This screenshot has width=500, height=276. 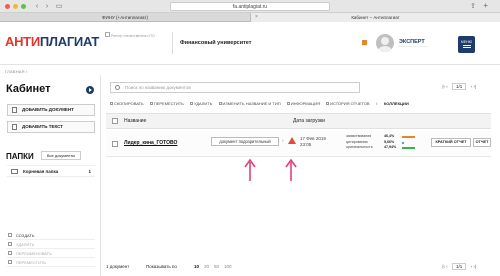 I want to click on close-tab-icon: ×, so click(x=256, y=17).